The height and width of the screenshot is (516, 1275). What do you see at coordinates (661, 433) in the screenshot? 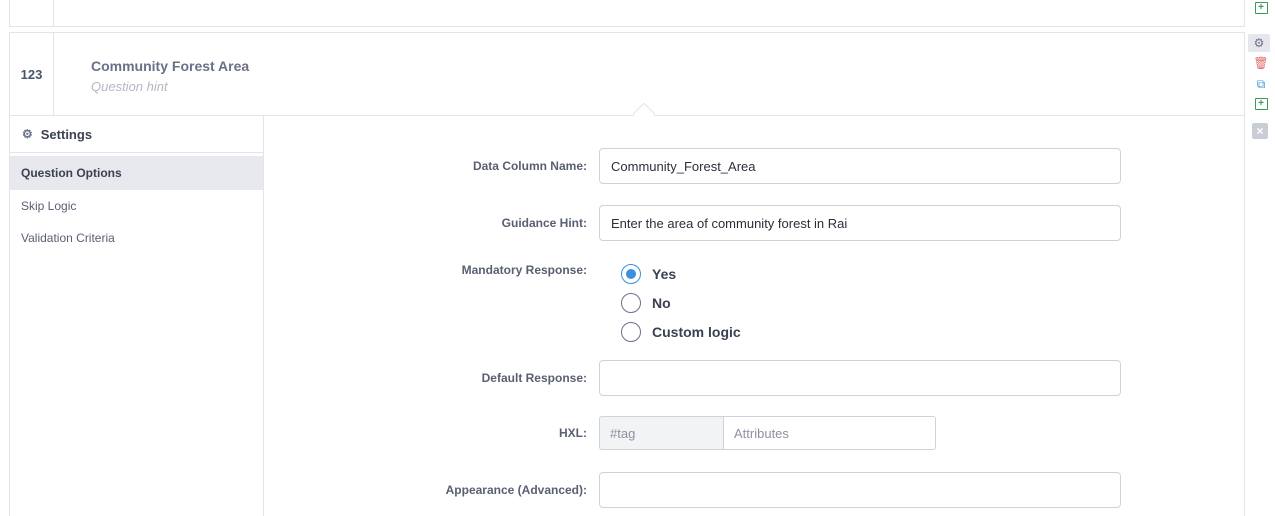
I see `hxl-tag-input` at bounding box center [661, 433].